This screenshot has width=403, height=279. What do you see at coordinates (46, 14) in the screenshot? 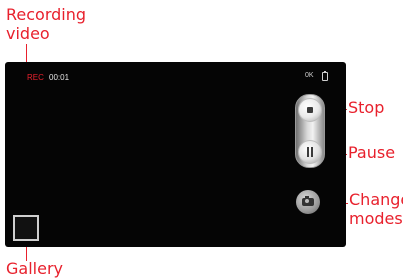
I see `recording-callout-line1: Recording` at bounding box center [46, 14].